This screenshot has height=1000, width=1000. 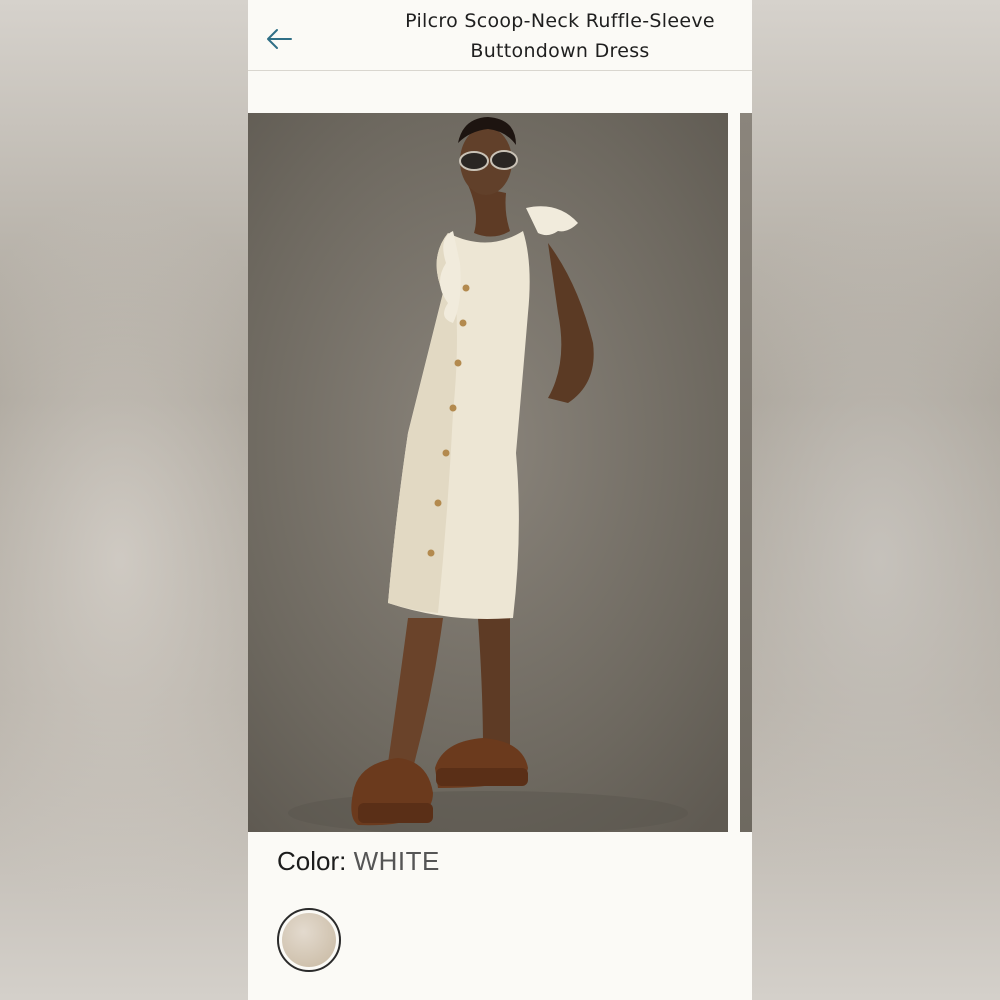 I want to click on next-photo-peek, so click(x=746, y=472).